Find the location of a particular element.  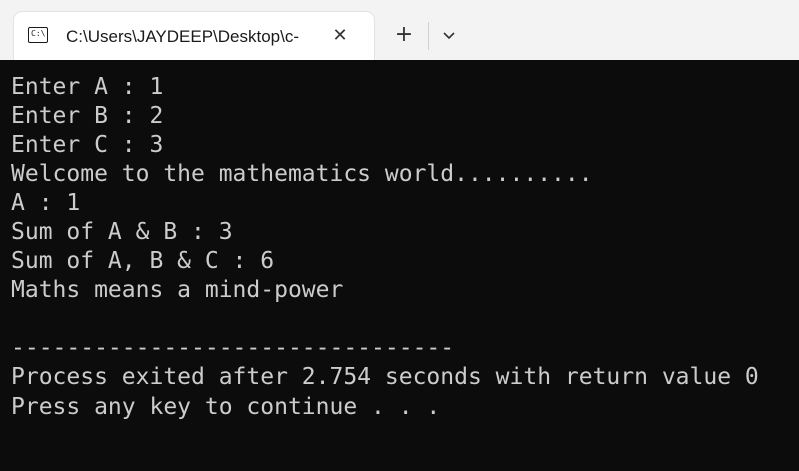

tab-title: C:\Users\JAYDEEP\Desktop\c- is located at coordinates (183, 36).